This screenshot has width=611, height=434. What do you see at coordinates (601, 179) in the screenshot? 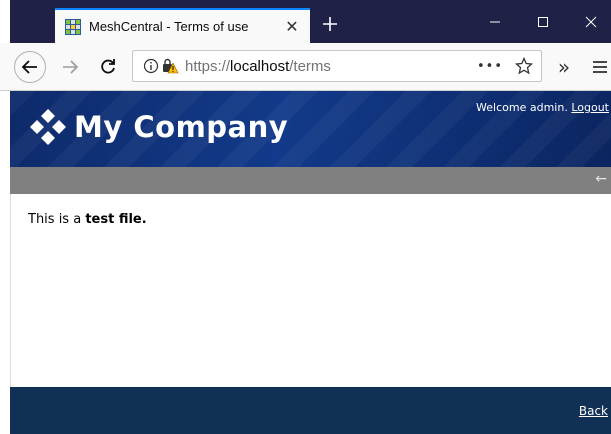
I see `back-arrow-icon: ←` at bounding box center [601, 179].